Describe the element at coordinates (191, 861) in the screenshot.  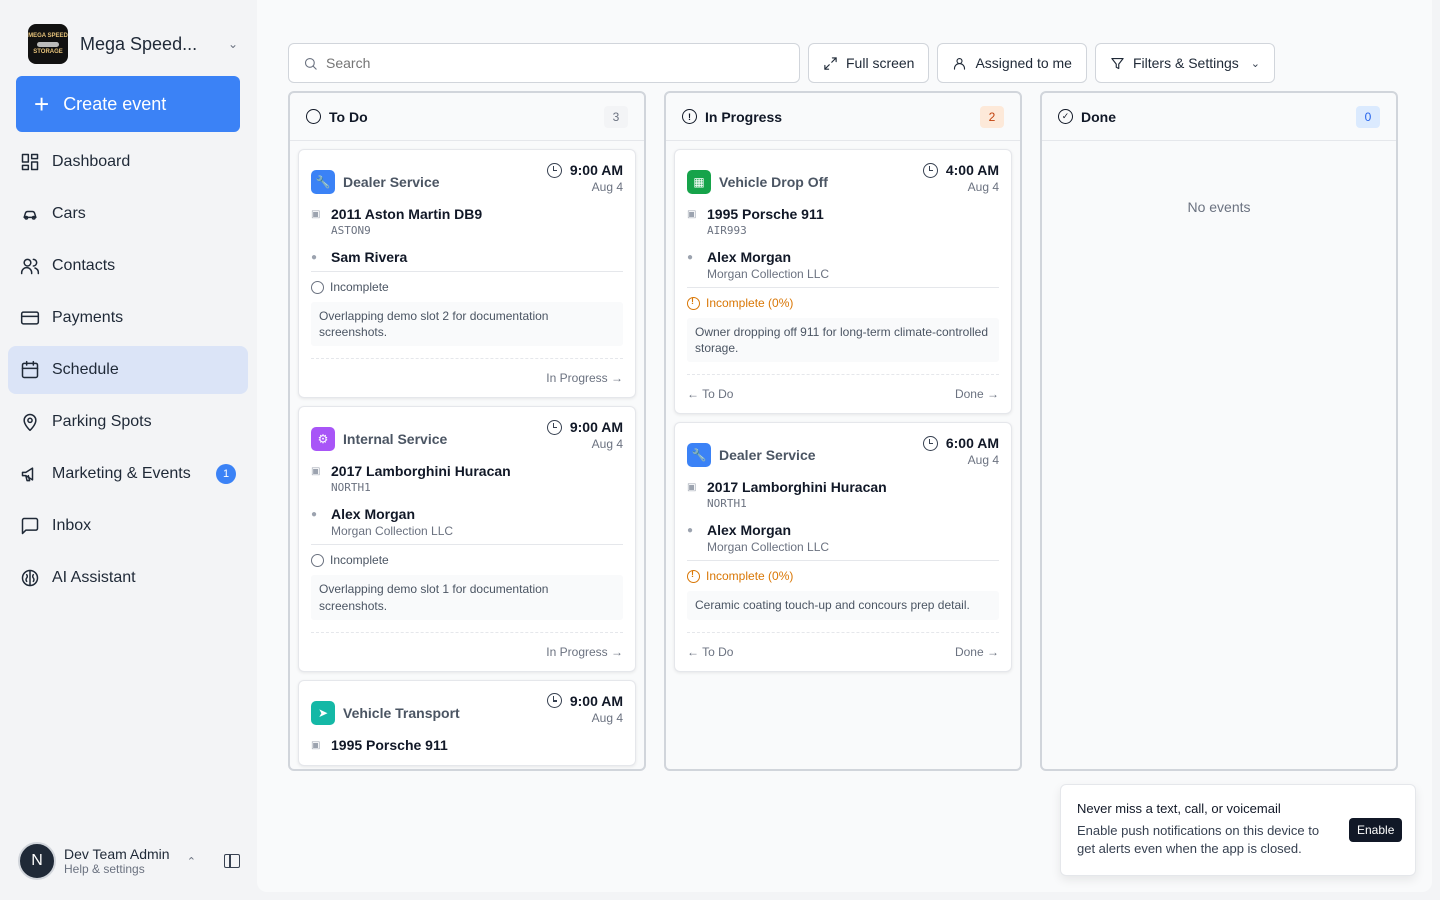
I see `chevron-up-icon: ⌃` at that location.